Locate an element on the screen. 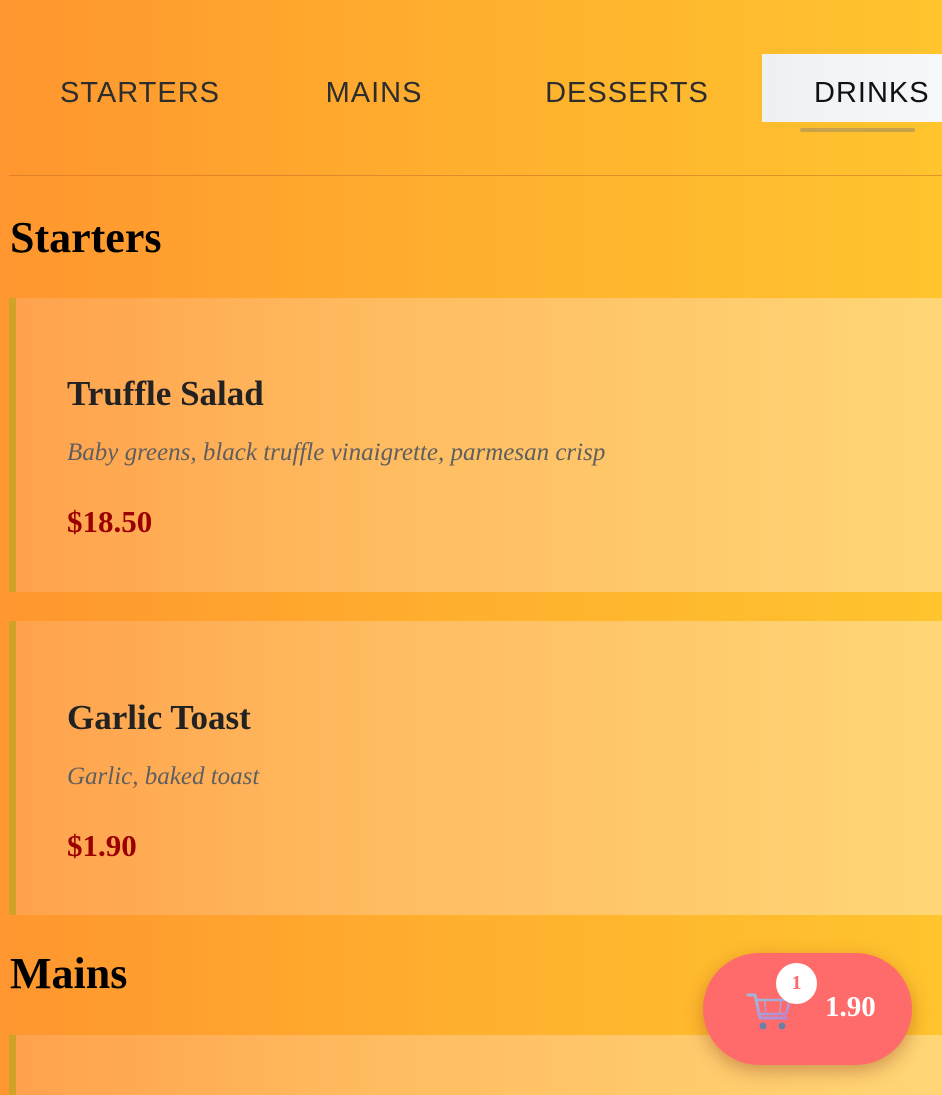  tabs-divider is located at coordinates (475, 175).